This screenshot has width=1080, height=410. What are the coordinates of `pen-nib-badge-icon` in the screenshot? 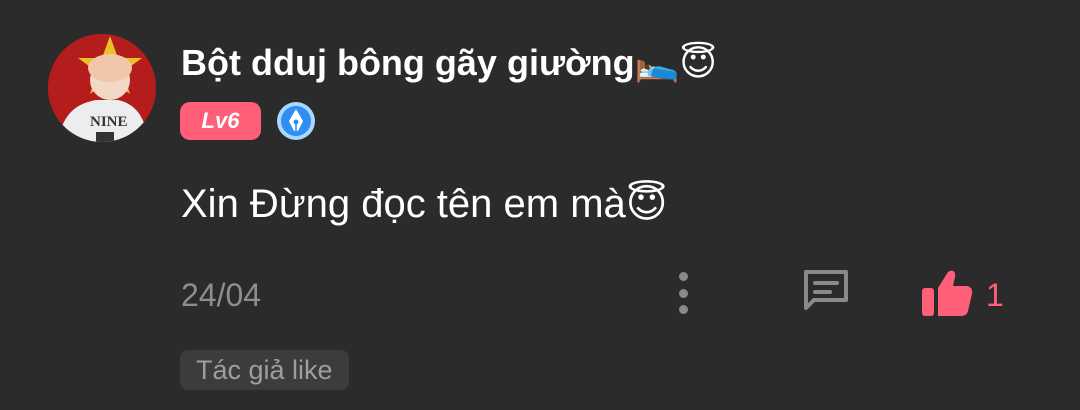 It's located at (296, 121).